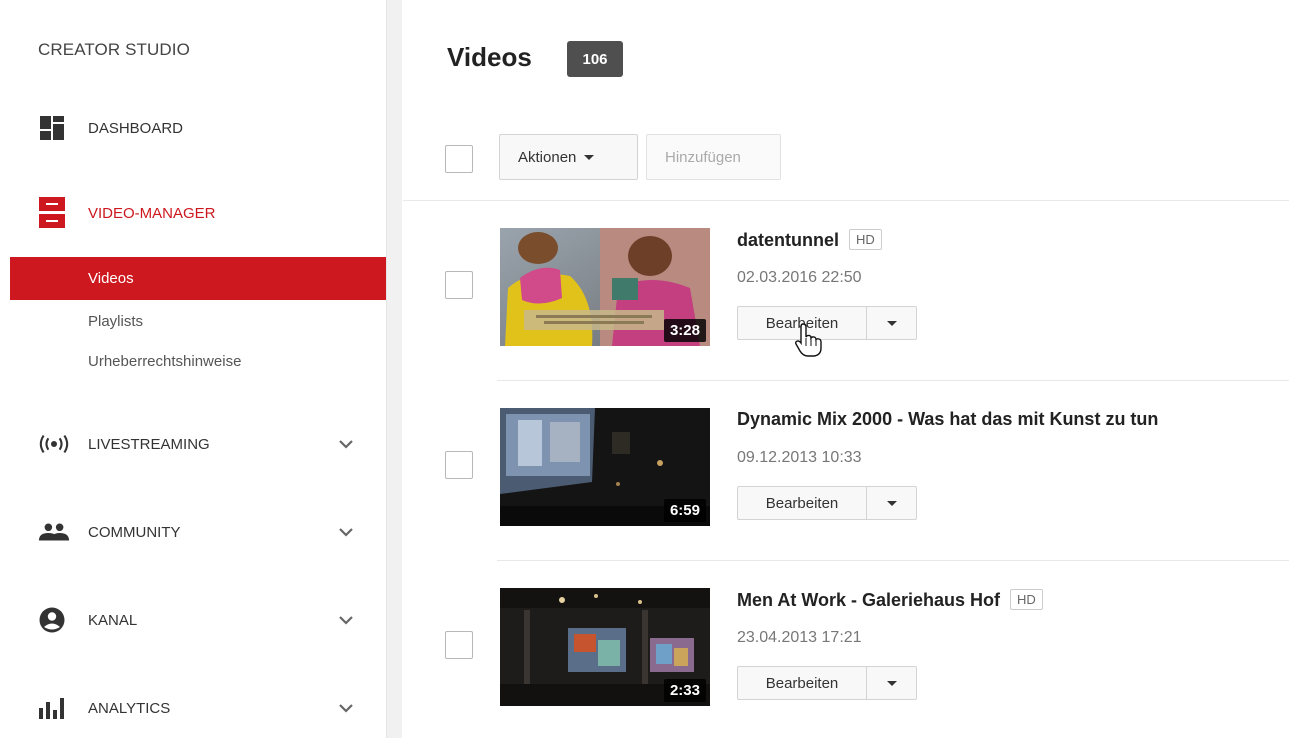  Describe the element at coordinates (547, 157) in the screenshot. I see `actions-label: Aktionen` at that location.